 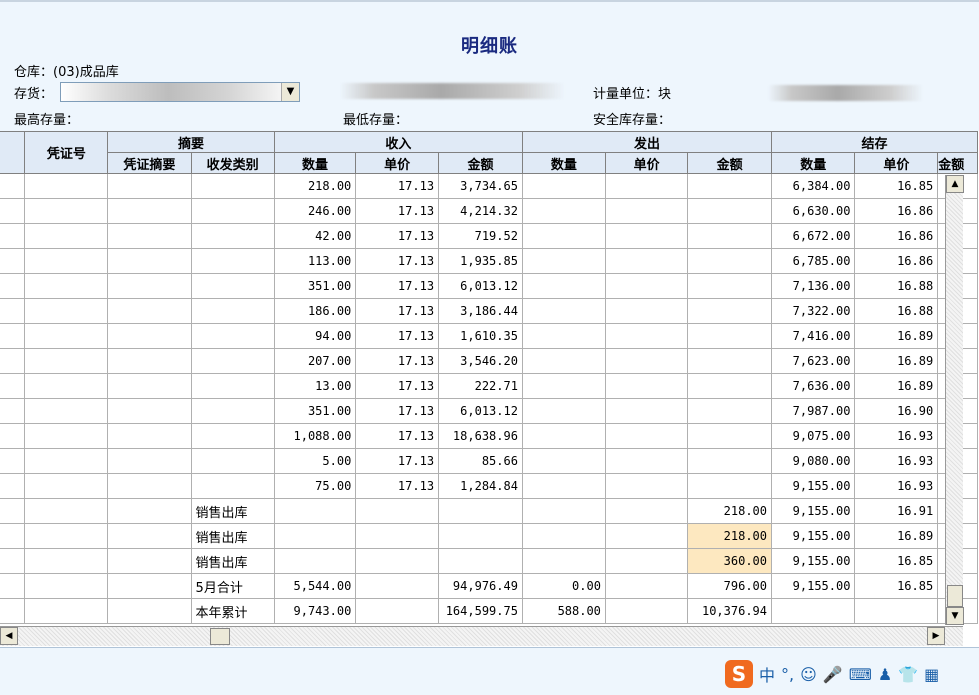 What do you see at coordinates (232, 561) in the screenshot?
I see `category-cell: 销售出库` at bounding box center [232, 561].